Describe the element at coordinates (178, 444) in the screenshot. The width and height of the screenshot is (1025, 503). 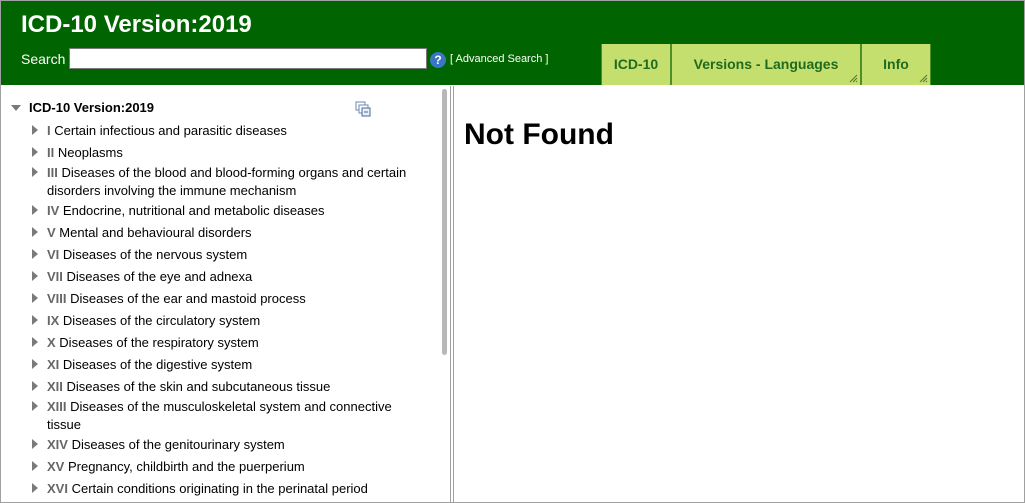
I see `chapter-title: Diseases of the genitourinary system` at that location.